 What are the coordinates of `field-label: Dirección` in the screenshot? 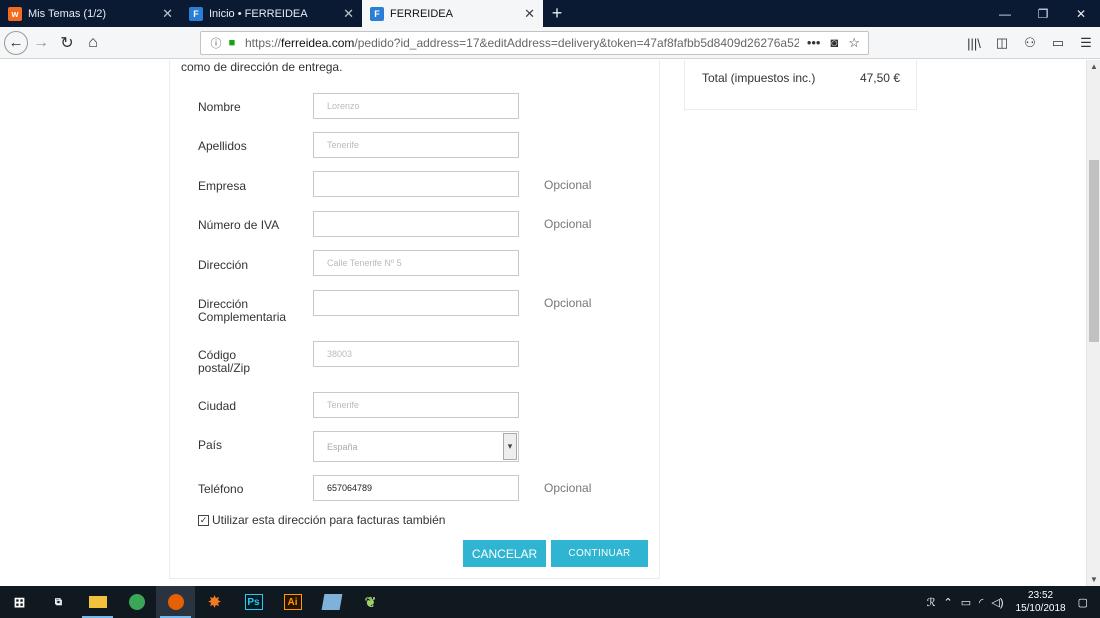 It's located at (223, 265).